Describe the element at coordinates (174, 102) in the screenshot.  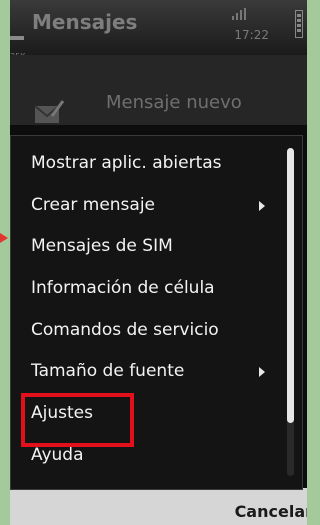
I see `new-message-label: Mensaje nuevo` at that location.